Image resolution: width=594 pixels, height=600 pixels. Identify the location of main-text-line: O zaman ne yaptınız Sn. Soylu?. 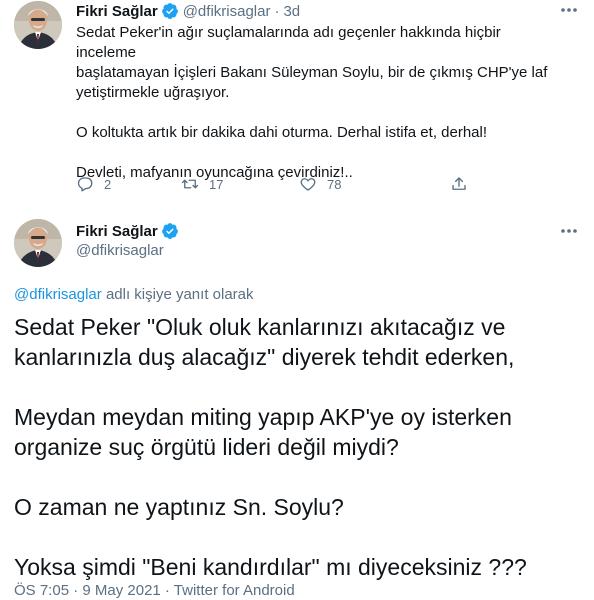
(179, 507).